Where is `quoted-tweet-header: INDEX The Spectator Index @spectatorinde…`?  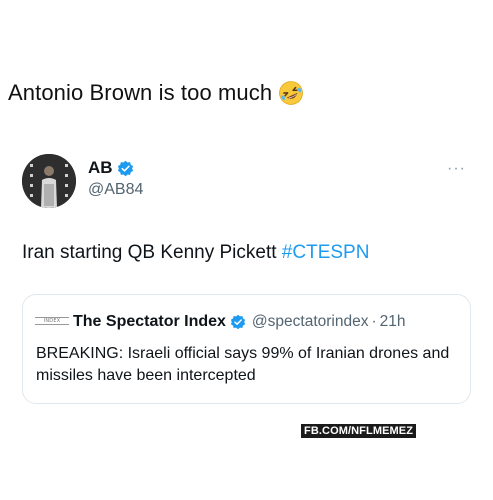
quoted-tweet-header: INDEX The Spectator Index @spectatorinde… is located at coordinates (220, 322).